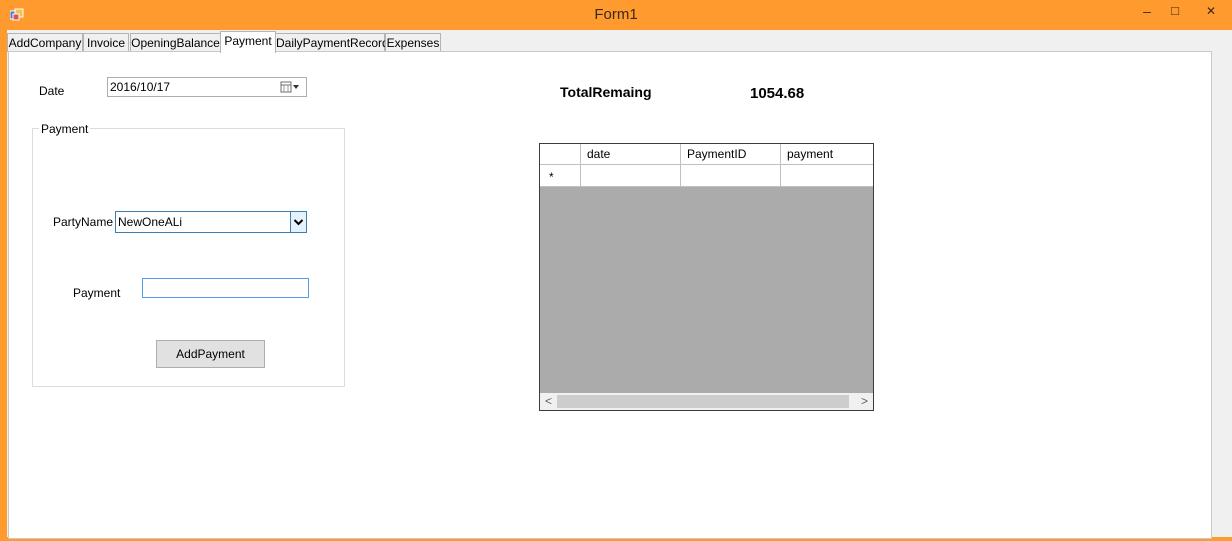  I want to click on date-value: 2016/10/17, so click(140, 87).